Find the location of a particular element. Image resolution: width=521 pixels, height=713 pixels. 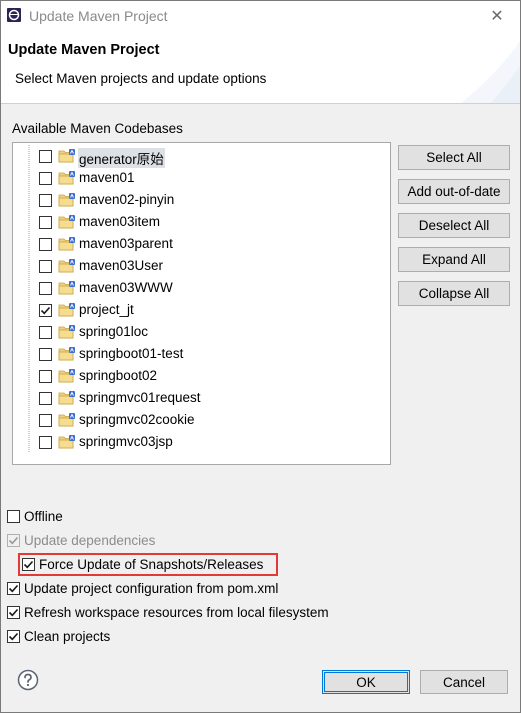

refresh-workspace-checkbox is located at coordinates (13, 612).